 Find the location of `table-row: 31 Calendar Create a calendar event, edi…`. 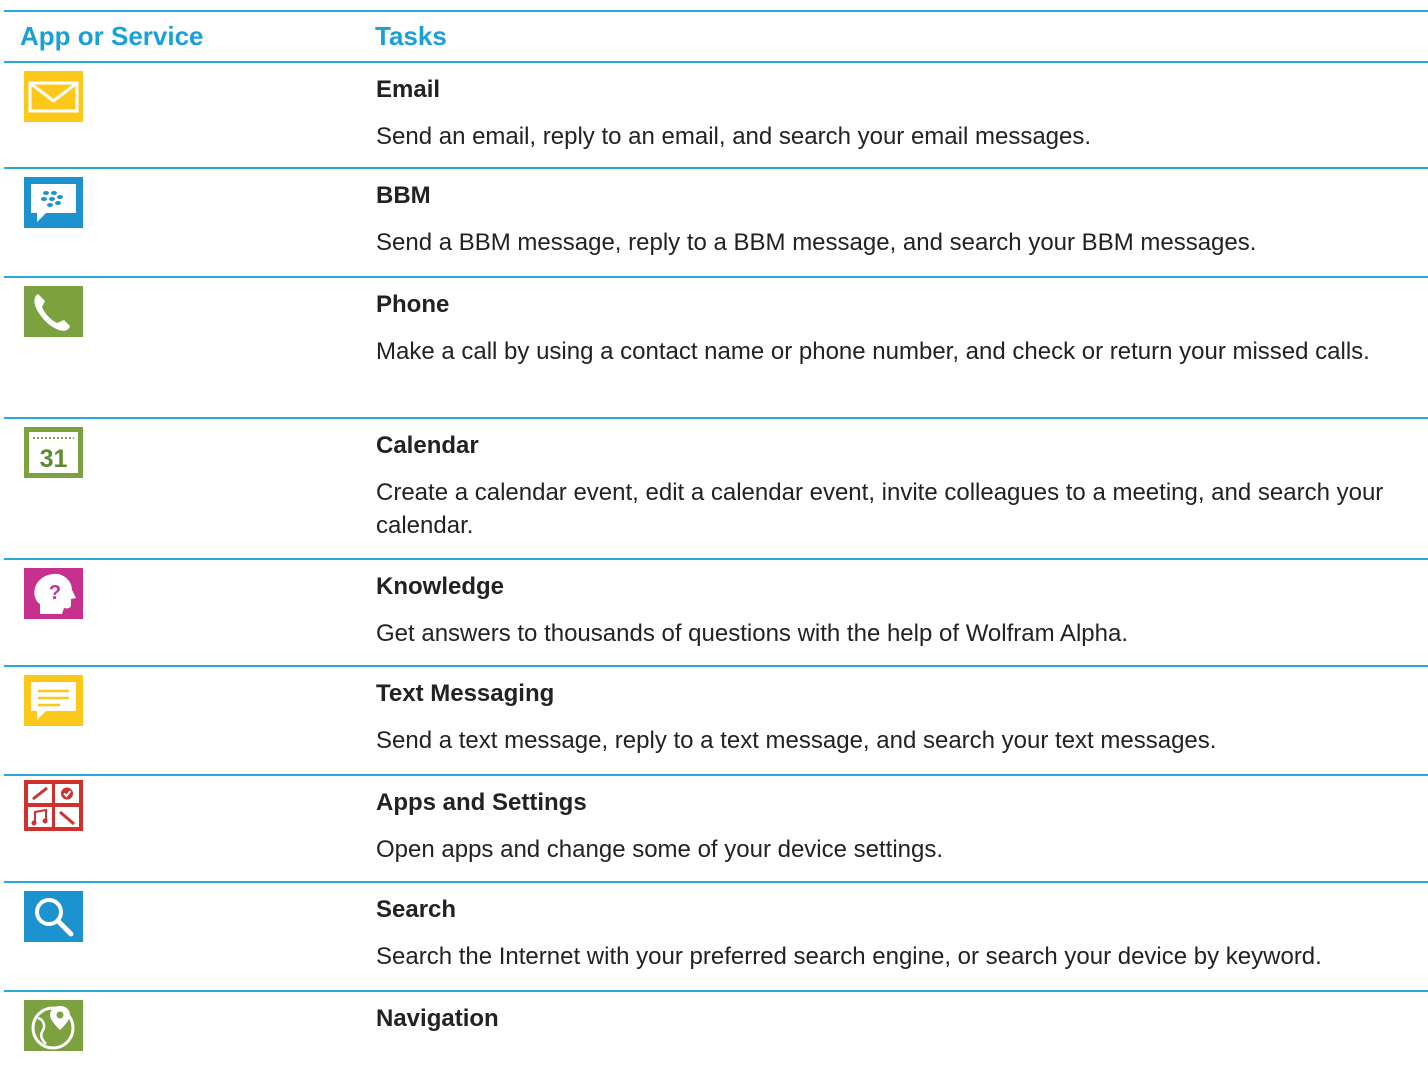

table-row: 31 Calendar Create a calendar event, edi… is located at coordinates (716, 489).